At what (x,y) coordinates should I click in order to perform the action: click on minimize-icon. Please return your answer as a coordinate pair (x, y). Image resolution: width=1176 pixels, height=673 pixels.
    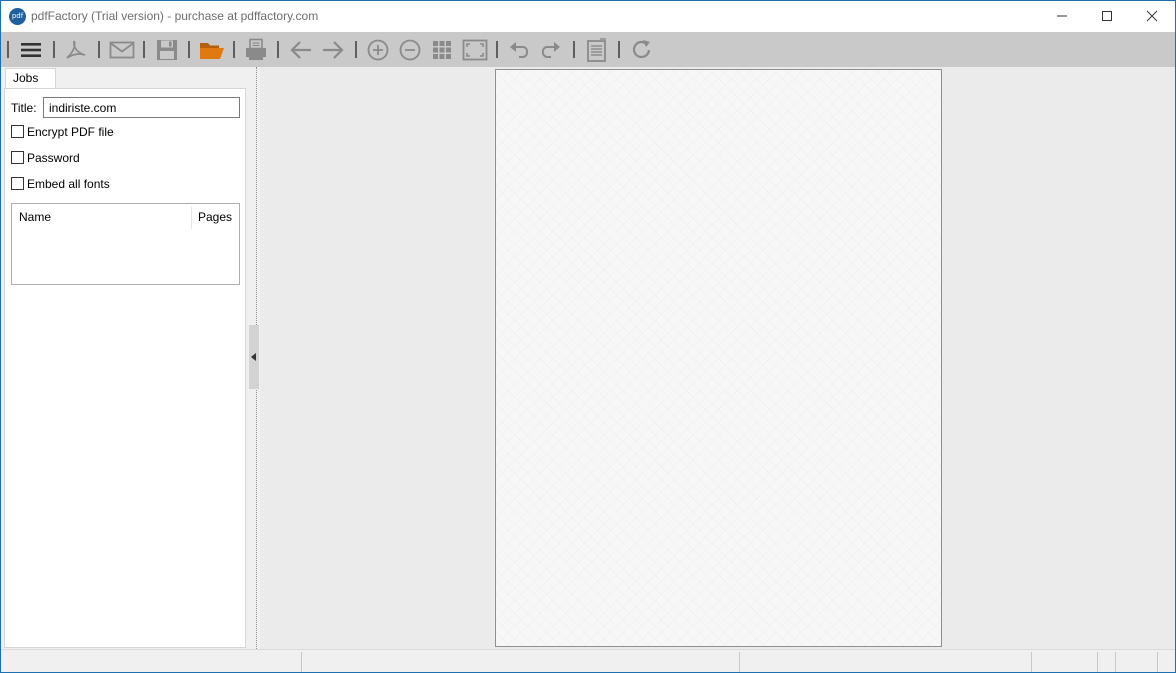
    Looking at the image, I should click on (1062, 16).